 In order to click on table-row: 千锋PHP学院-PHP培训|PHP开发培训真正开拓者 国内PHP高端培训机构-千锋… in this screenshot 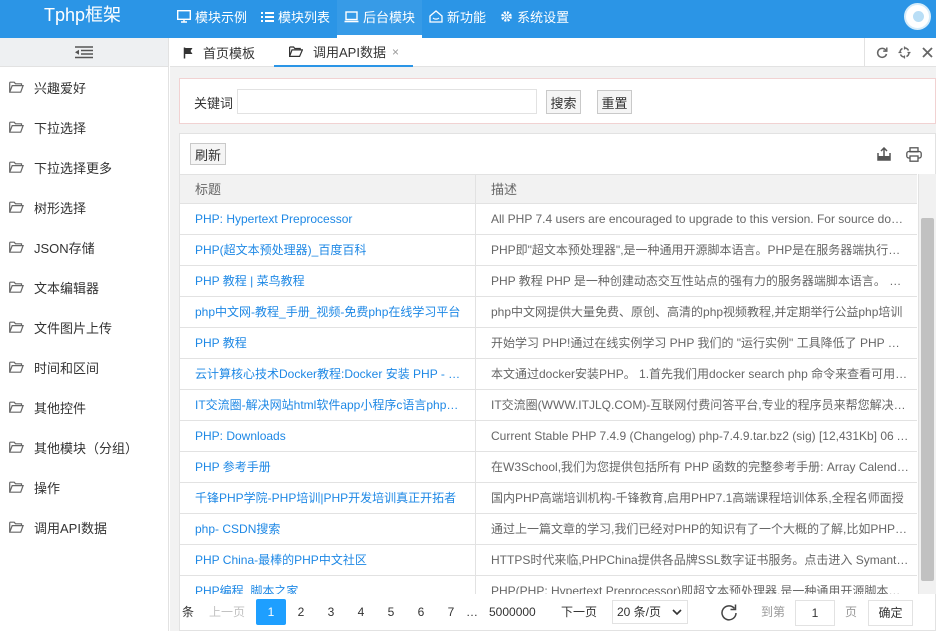, I will do `click(548, 498)`.